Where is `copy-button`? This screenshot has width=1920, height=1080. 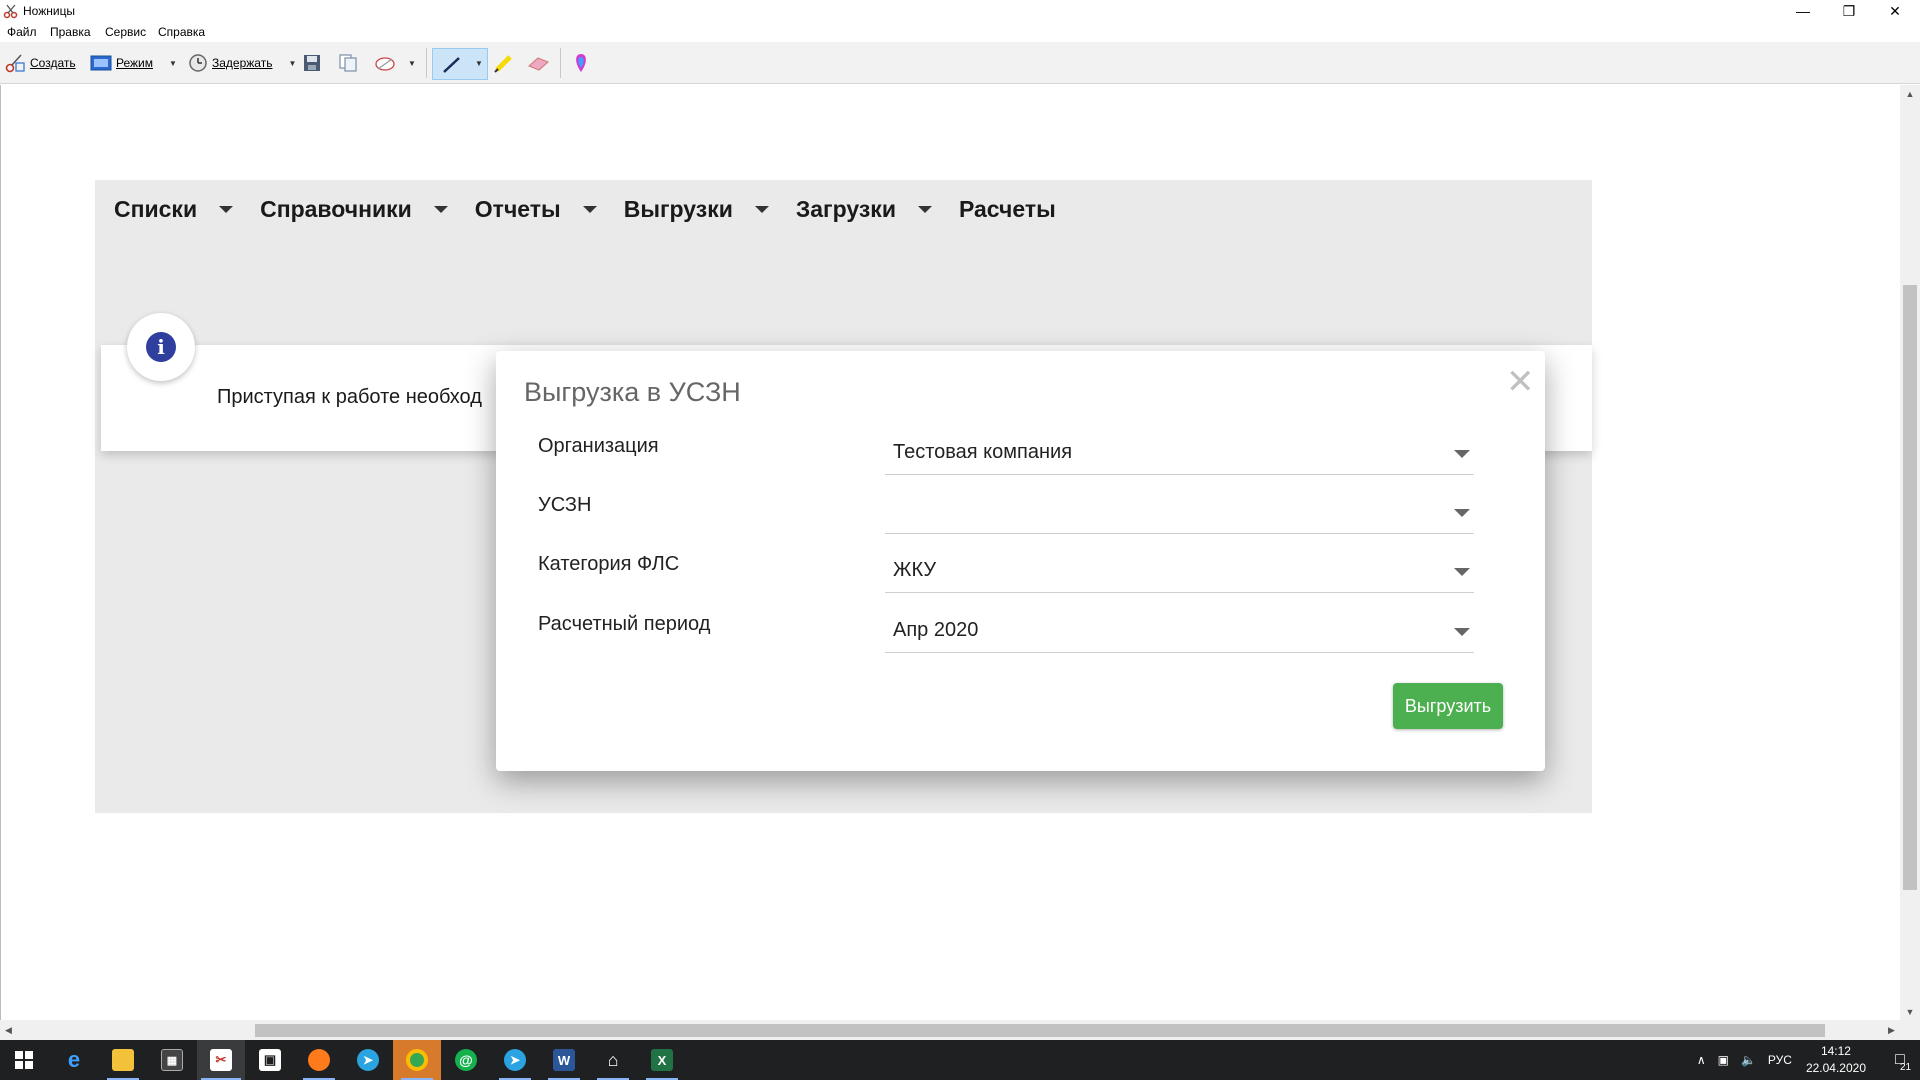
copy-button is located at coordinates (348, 63).